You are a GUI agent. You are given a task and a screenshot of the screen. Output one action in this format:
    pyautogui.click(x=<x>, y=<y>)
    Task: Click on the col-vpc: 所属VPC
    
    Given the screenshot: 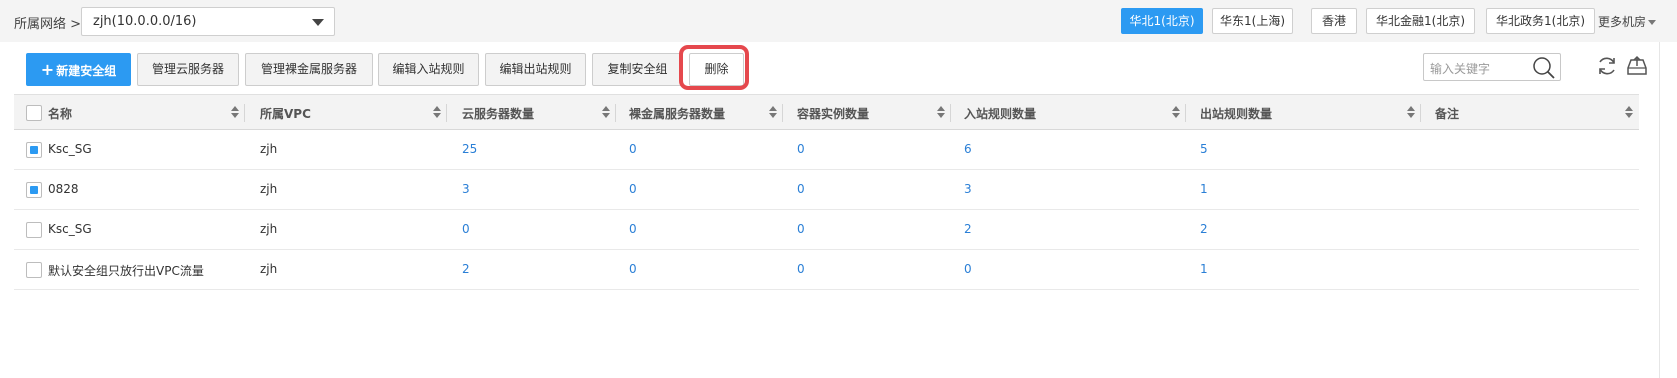 What is the action you would take?
    pyautogui.click(x=285, y=113)
    